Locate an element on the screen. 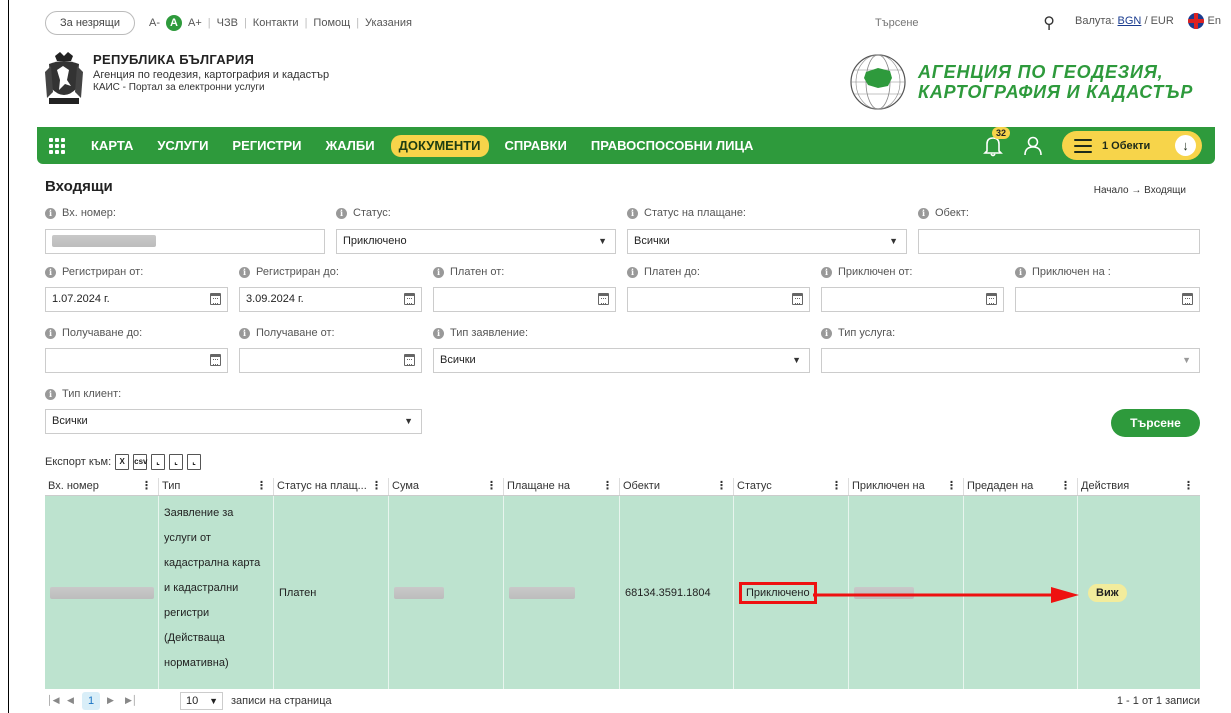 This screenshot has width=1231, height=713. column-header: Статус ⋮ is located at coordinates (791, 486).